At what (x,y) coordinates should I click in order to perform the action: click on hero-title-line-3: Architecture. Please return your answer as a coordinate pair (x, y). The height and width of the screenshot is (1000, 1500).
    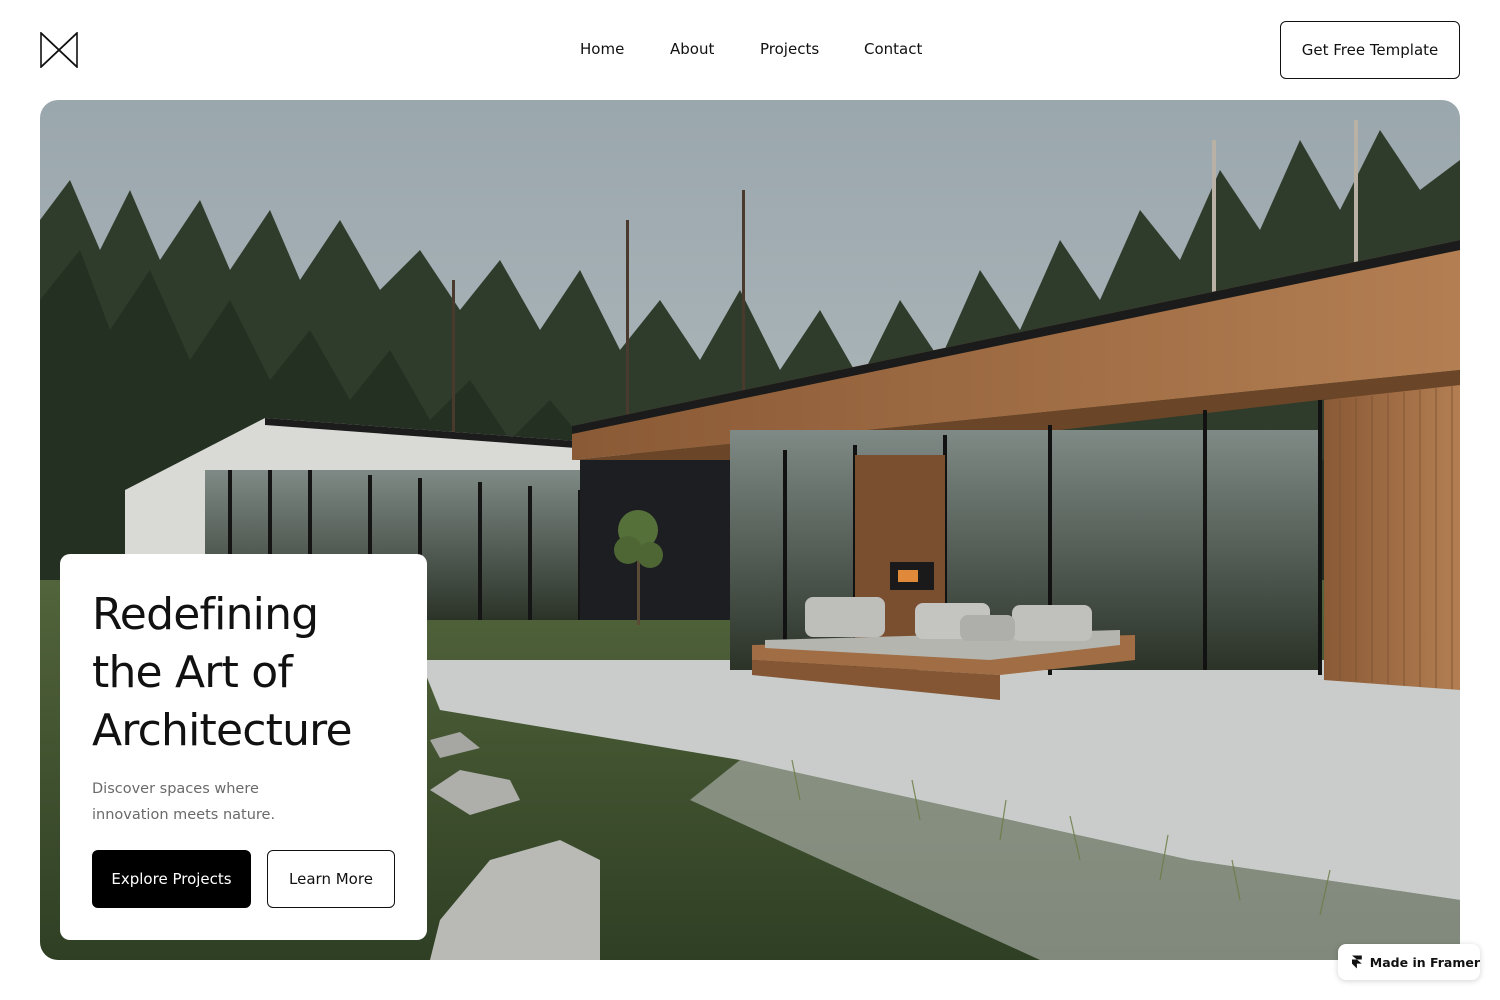
    Looking at the image, I should click on (222, 730).